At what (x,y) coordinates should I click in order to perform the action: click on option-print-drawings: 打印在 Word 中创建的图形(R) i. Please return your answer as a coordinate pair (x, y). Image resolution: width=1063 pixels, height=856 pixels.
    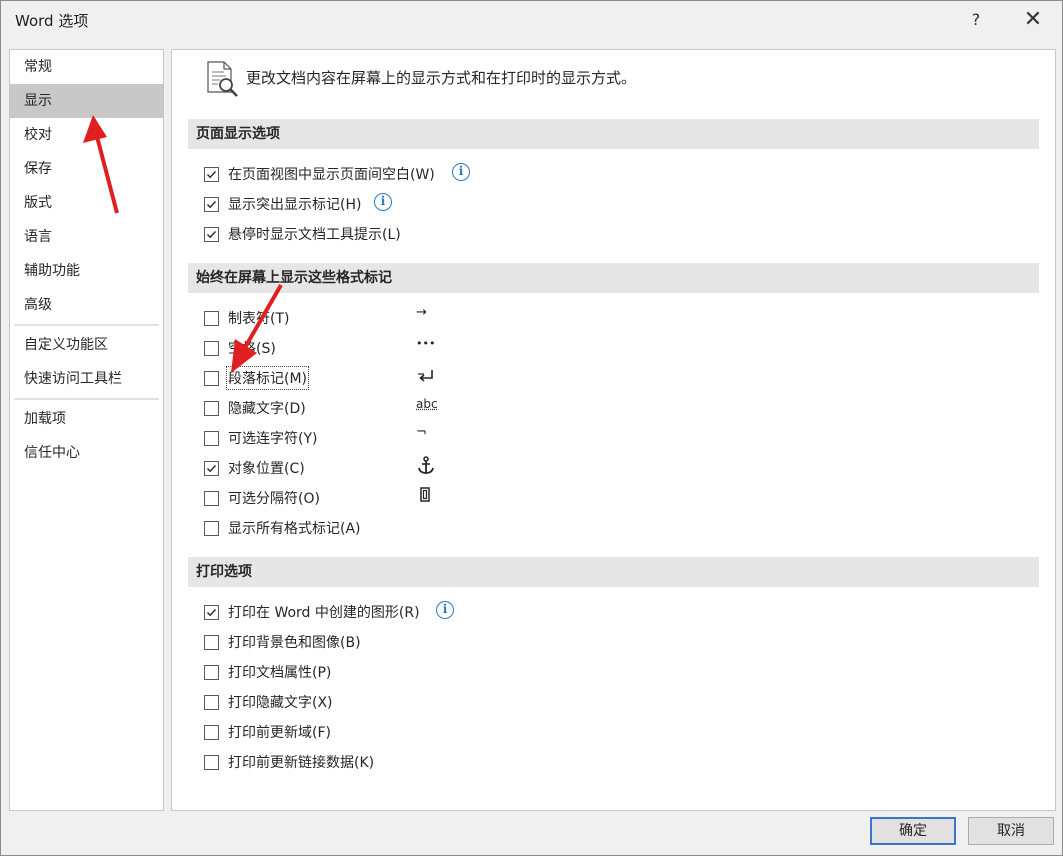
    Looking at the image, I should click on (354, 613).